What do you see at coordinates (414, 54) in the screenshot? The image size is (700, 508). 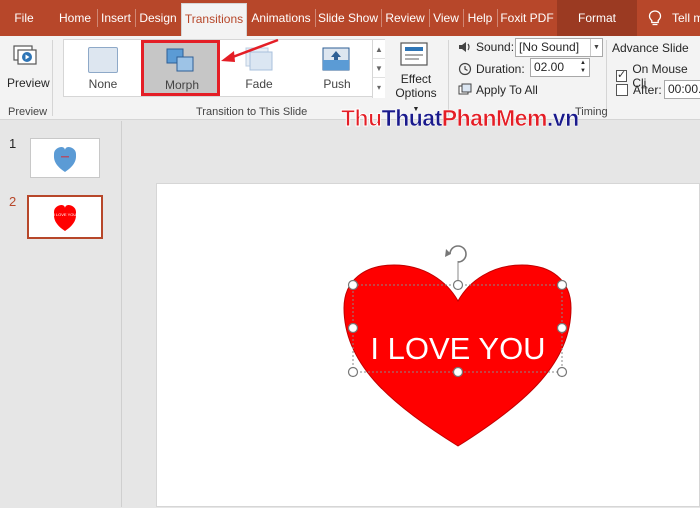 I see `effect-options-icon` at bounding box center [414, 54].